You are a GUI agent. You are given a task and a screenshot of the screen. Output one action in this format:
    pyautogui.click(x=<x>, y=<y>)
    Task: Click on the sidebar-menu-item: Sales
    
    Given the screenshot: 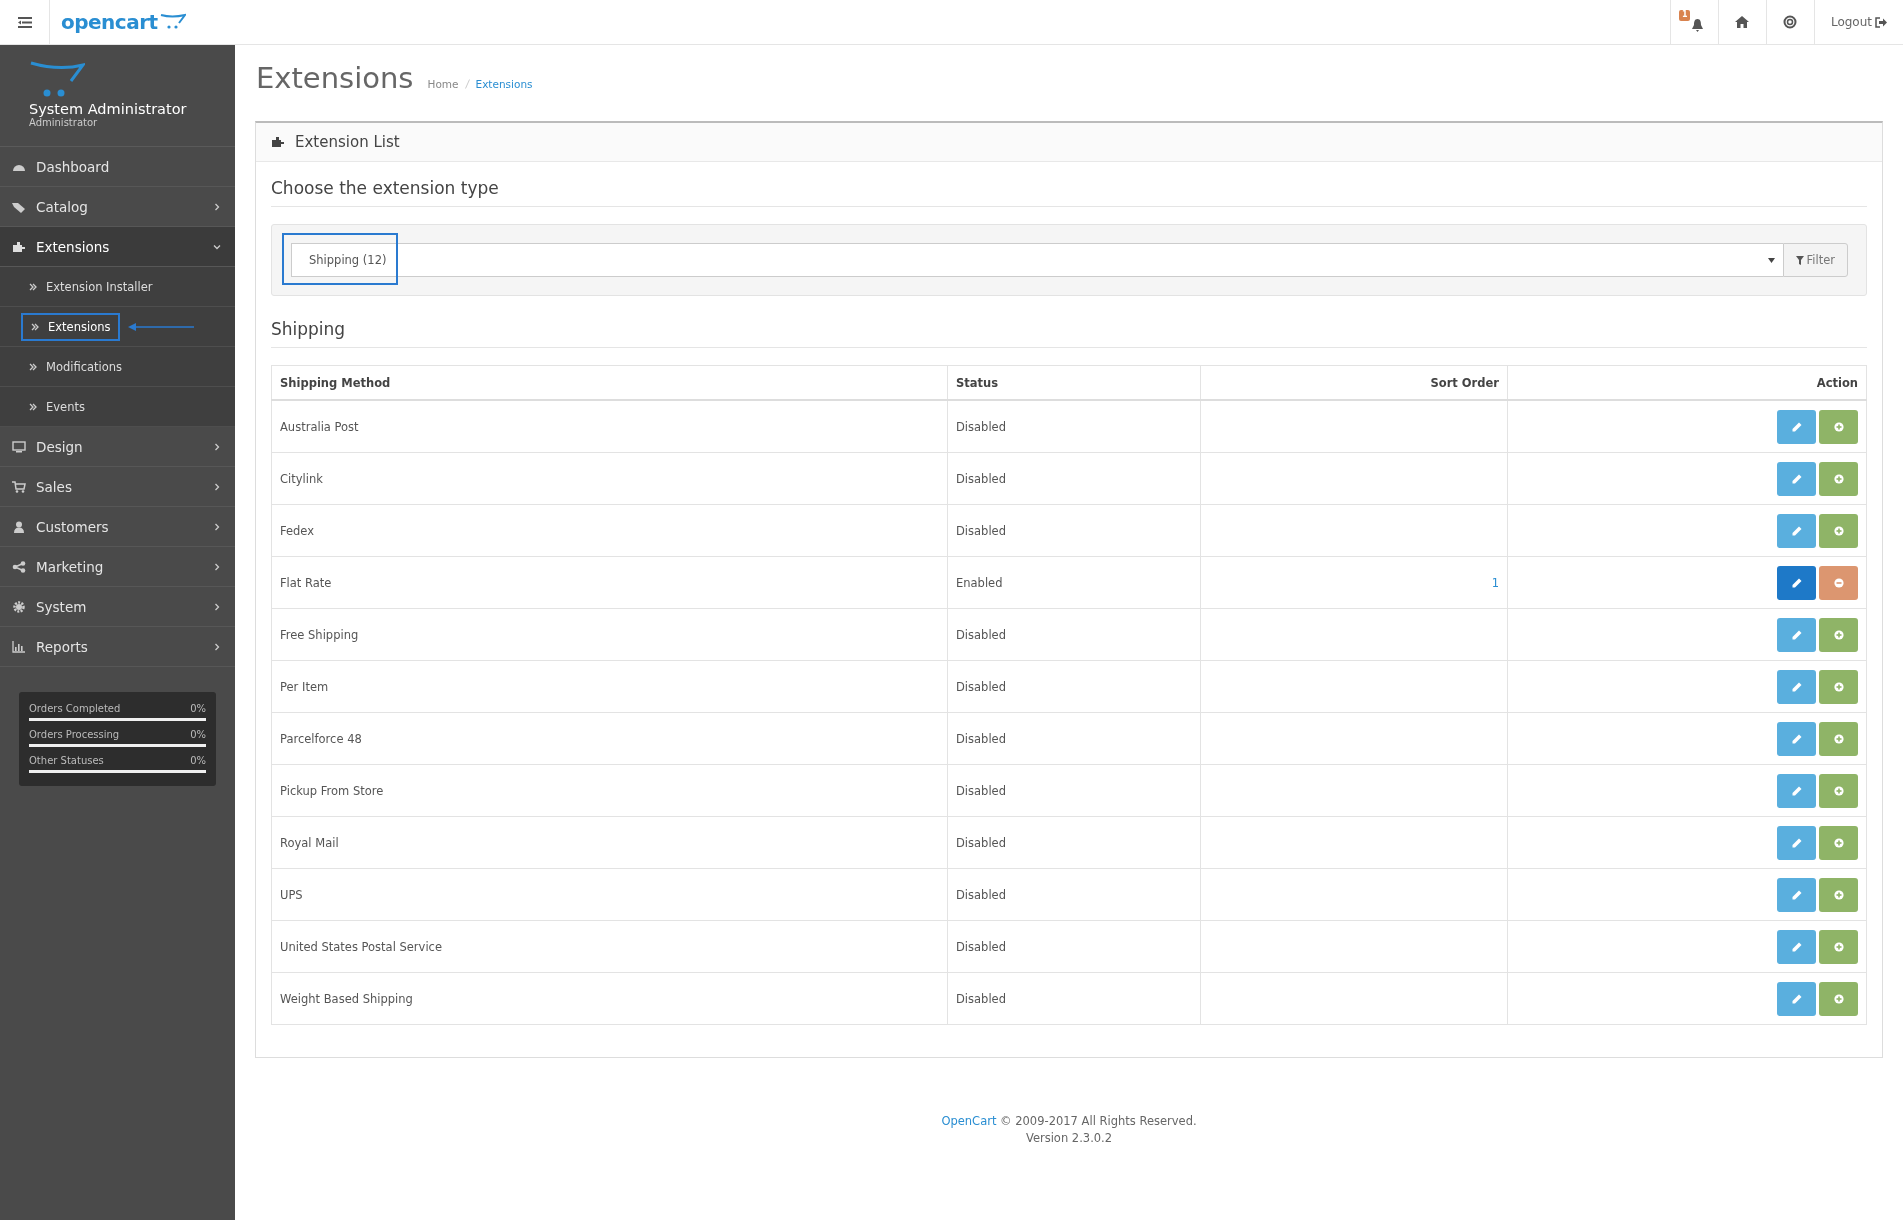 What is the action you would take?
    pyautogui.click(x=117, y=487)
    